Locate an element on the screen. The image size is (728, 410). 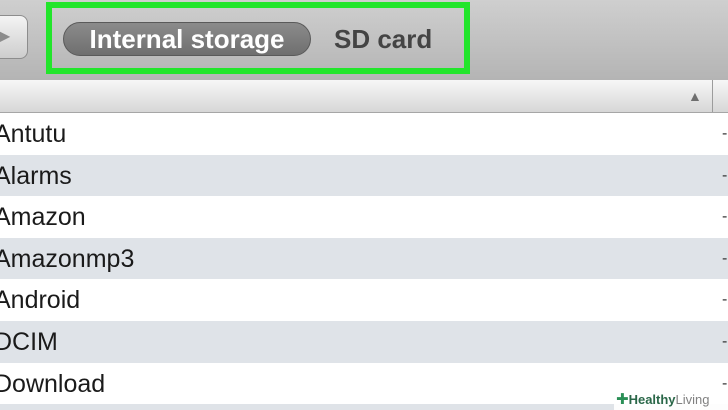
sort-ascending-icon: ▲ is located at coordinates (695, 96).